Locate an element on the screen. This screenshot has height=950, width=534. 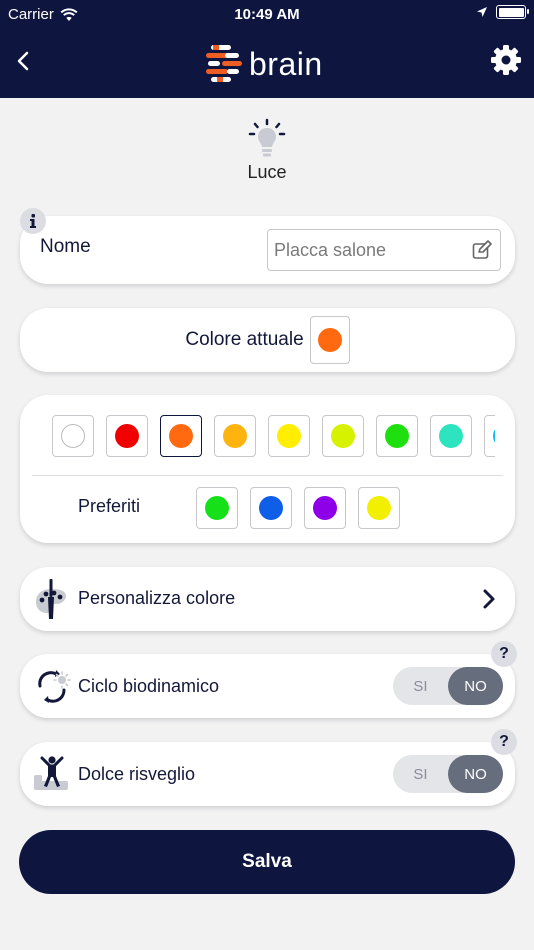
palette-card: Preferiti is located at coordinates (267, 469).